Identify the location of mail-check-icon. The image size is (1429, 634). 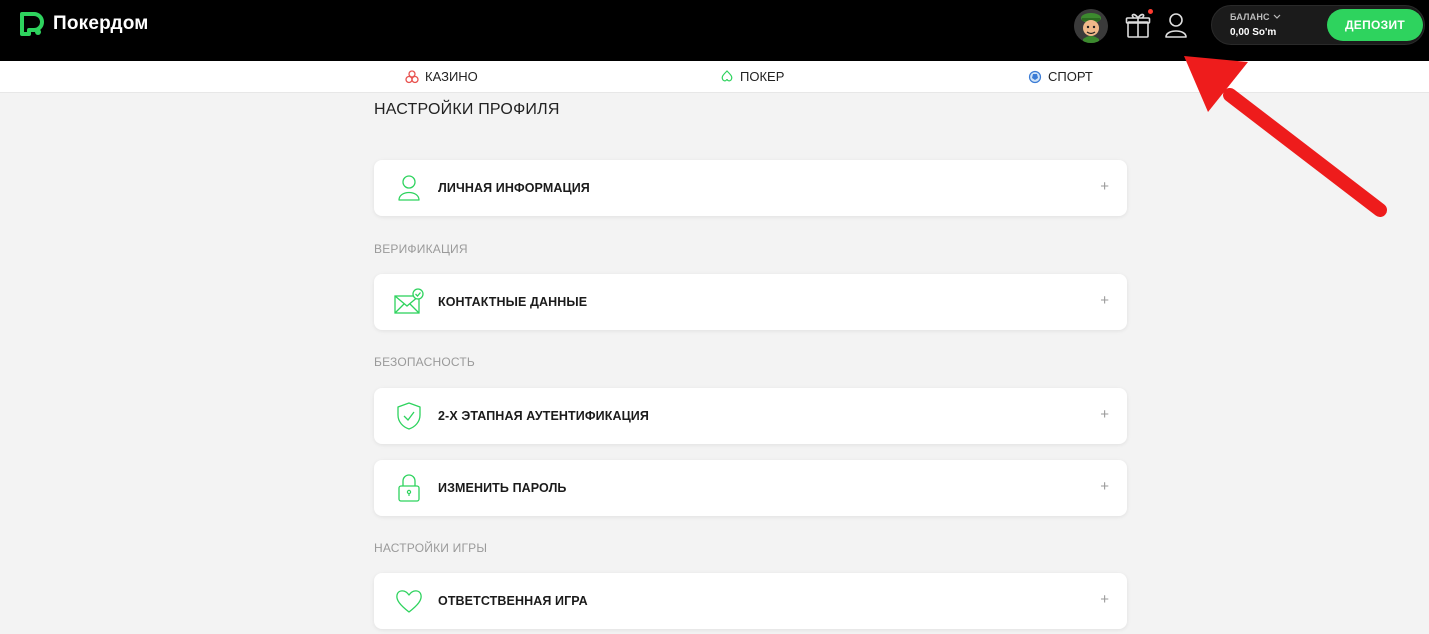
(409, 301).